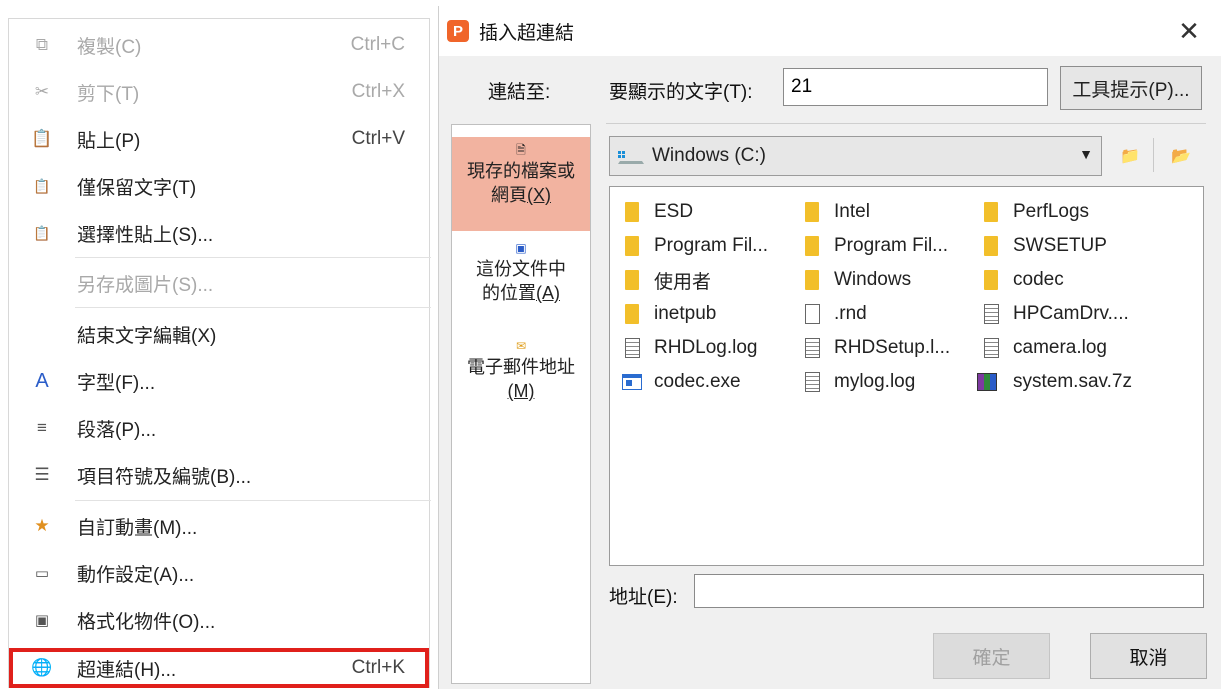 This screenshot has height=689, width=1221. Describe the element at coordinates (509, 195) in the screenshot. I see `nav-label: 網頁` at that location.